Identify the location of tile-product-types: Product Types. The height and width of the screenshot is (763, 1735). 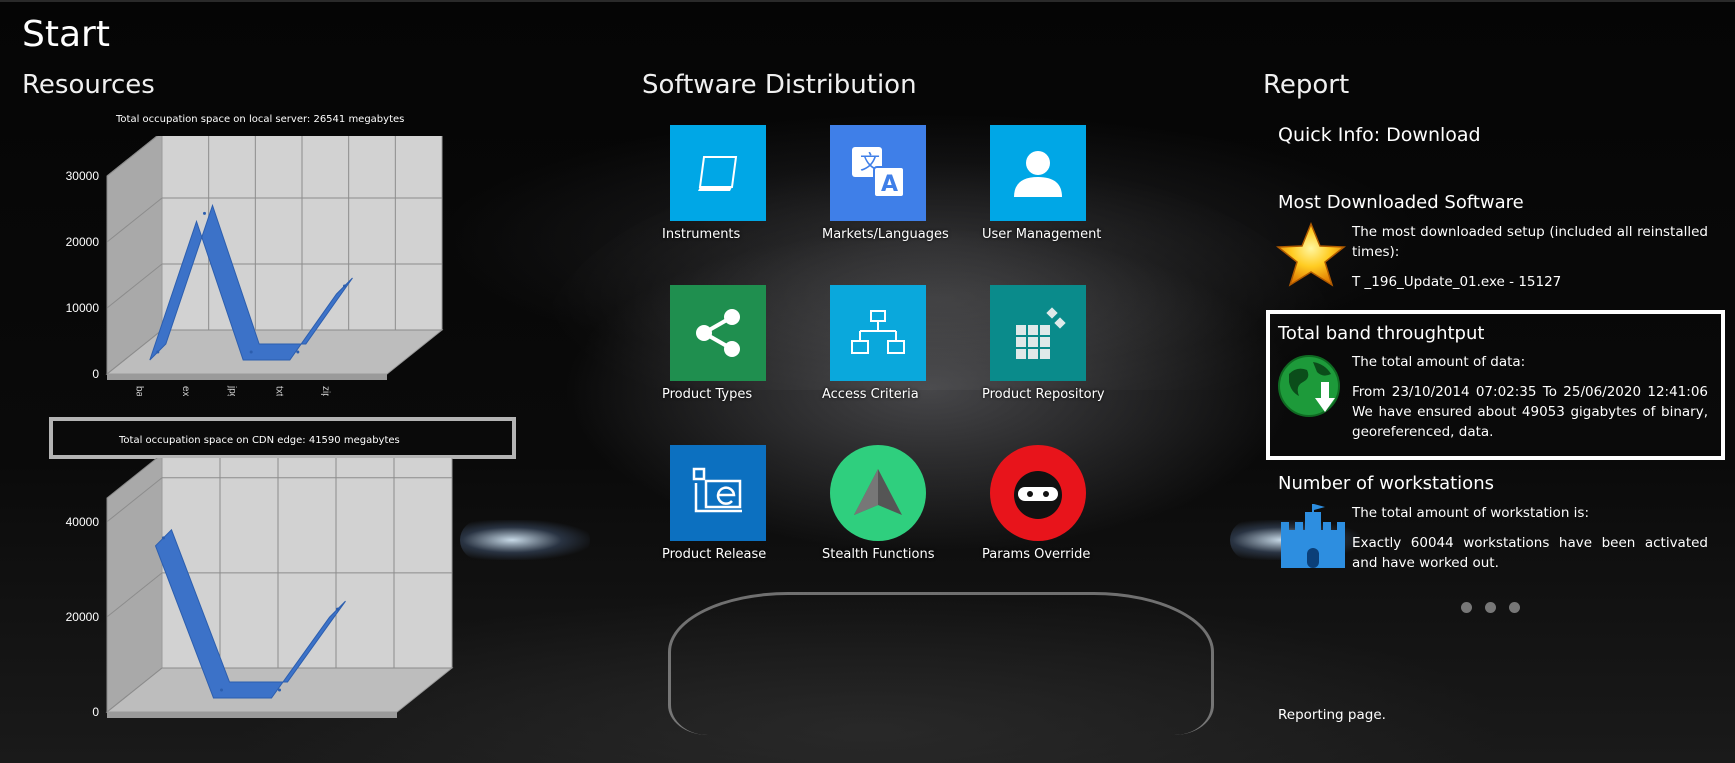
(746, 343).